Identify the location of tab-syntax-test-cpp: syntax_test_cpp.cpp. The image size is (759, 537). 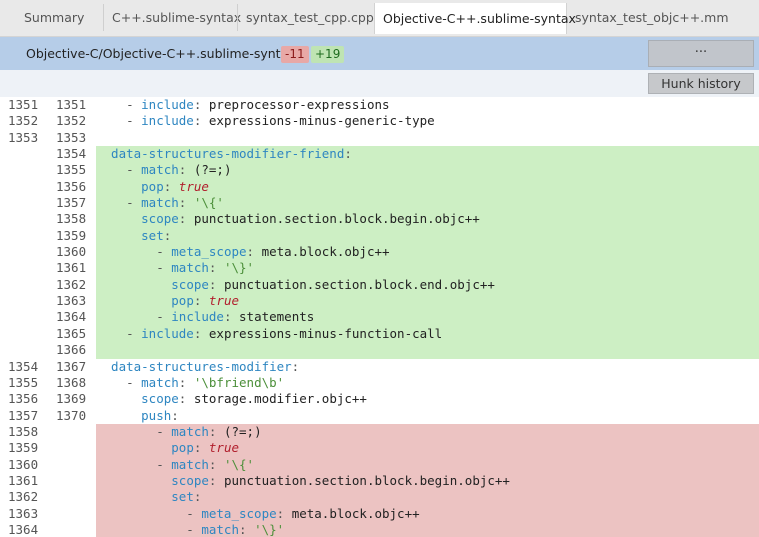
(305, 17).